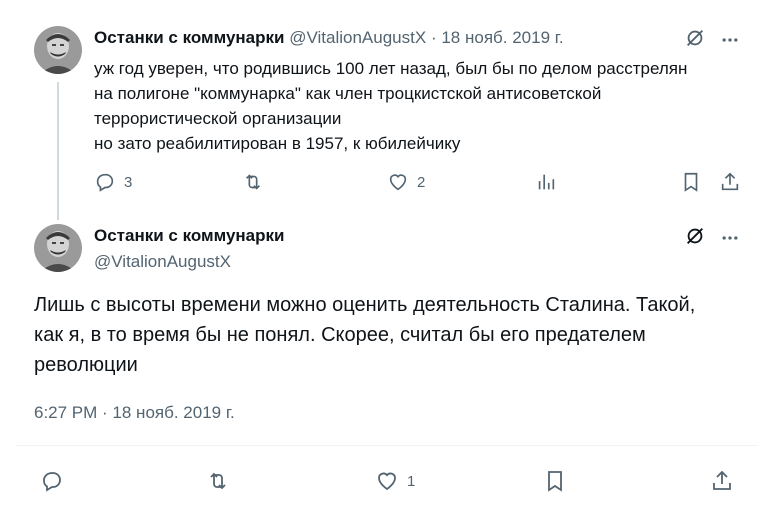 This screenshot has width=773, height=516. I want to click on divider, so click(387, 445).